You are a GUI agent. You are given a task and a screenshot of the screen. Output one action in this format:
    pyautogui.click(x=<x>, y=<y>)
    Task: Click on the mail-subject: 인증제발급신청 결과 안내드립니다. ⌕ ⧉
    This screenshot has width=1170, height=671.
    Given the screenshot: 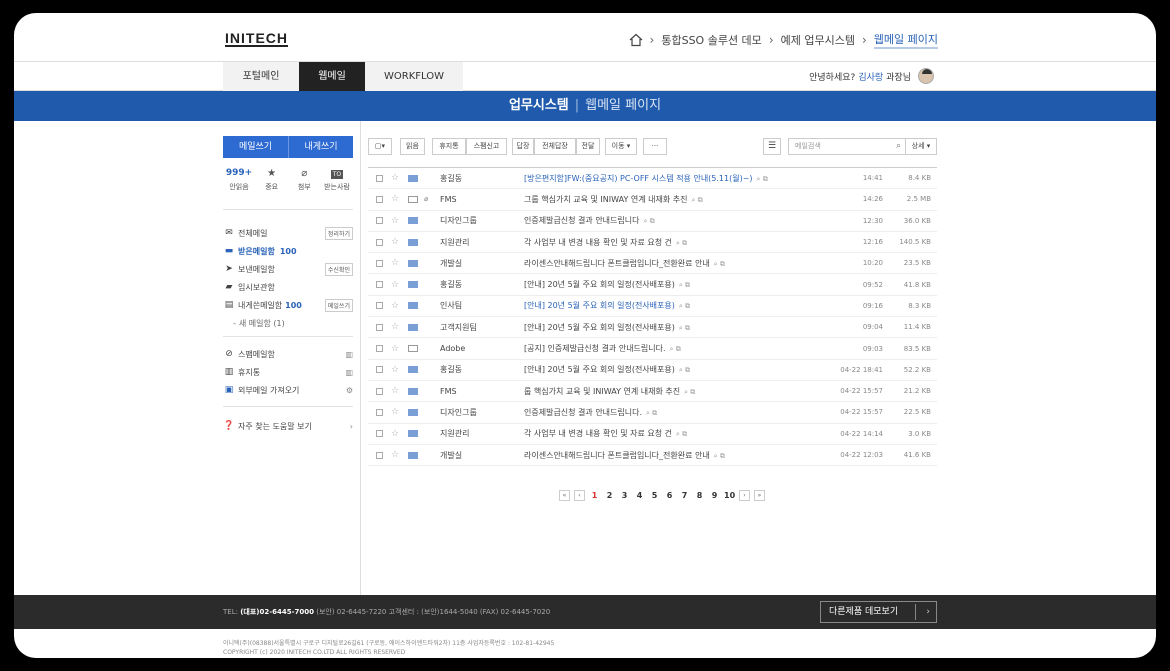 What is the action you would take?
    pyautogui.click(x=669, y=412)
    